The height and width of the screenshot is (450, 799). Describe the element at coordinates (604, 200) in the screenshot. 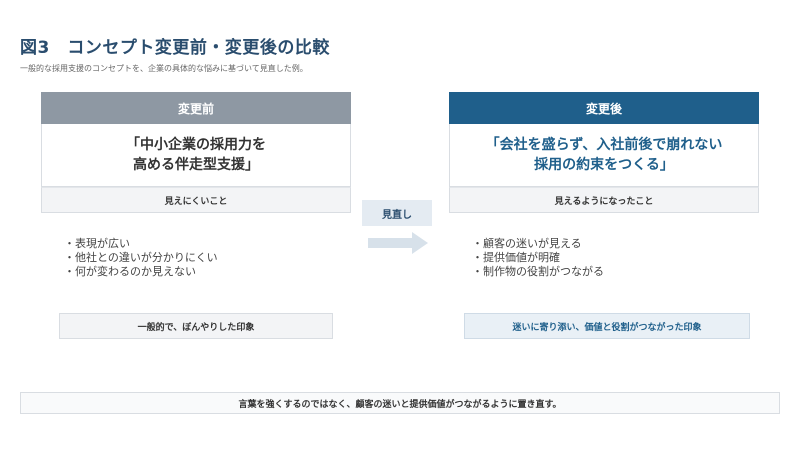

I see `after-footer: 見えるようになったこと` at that location.